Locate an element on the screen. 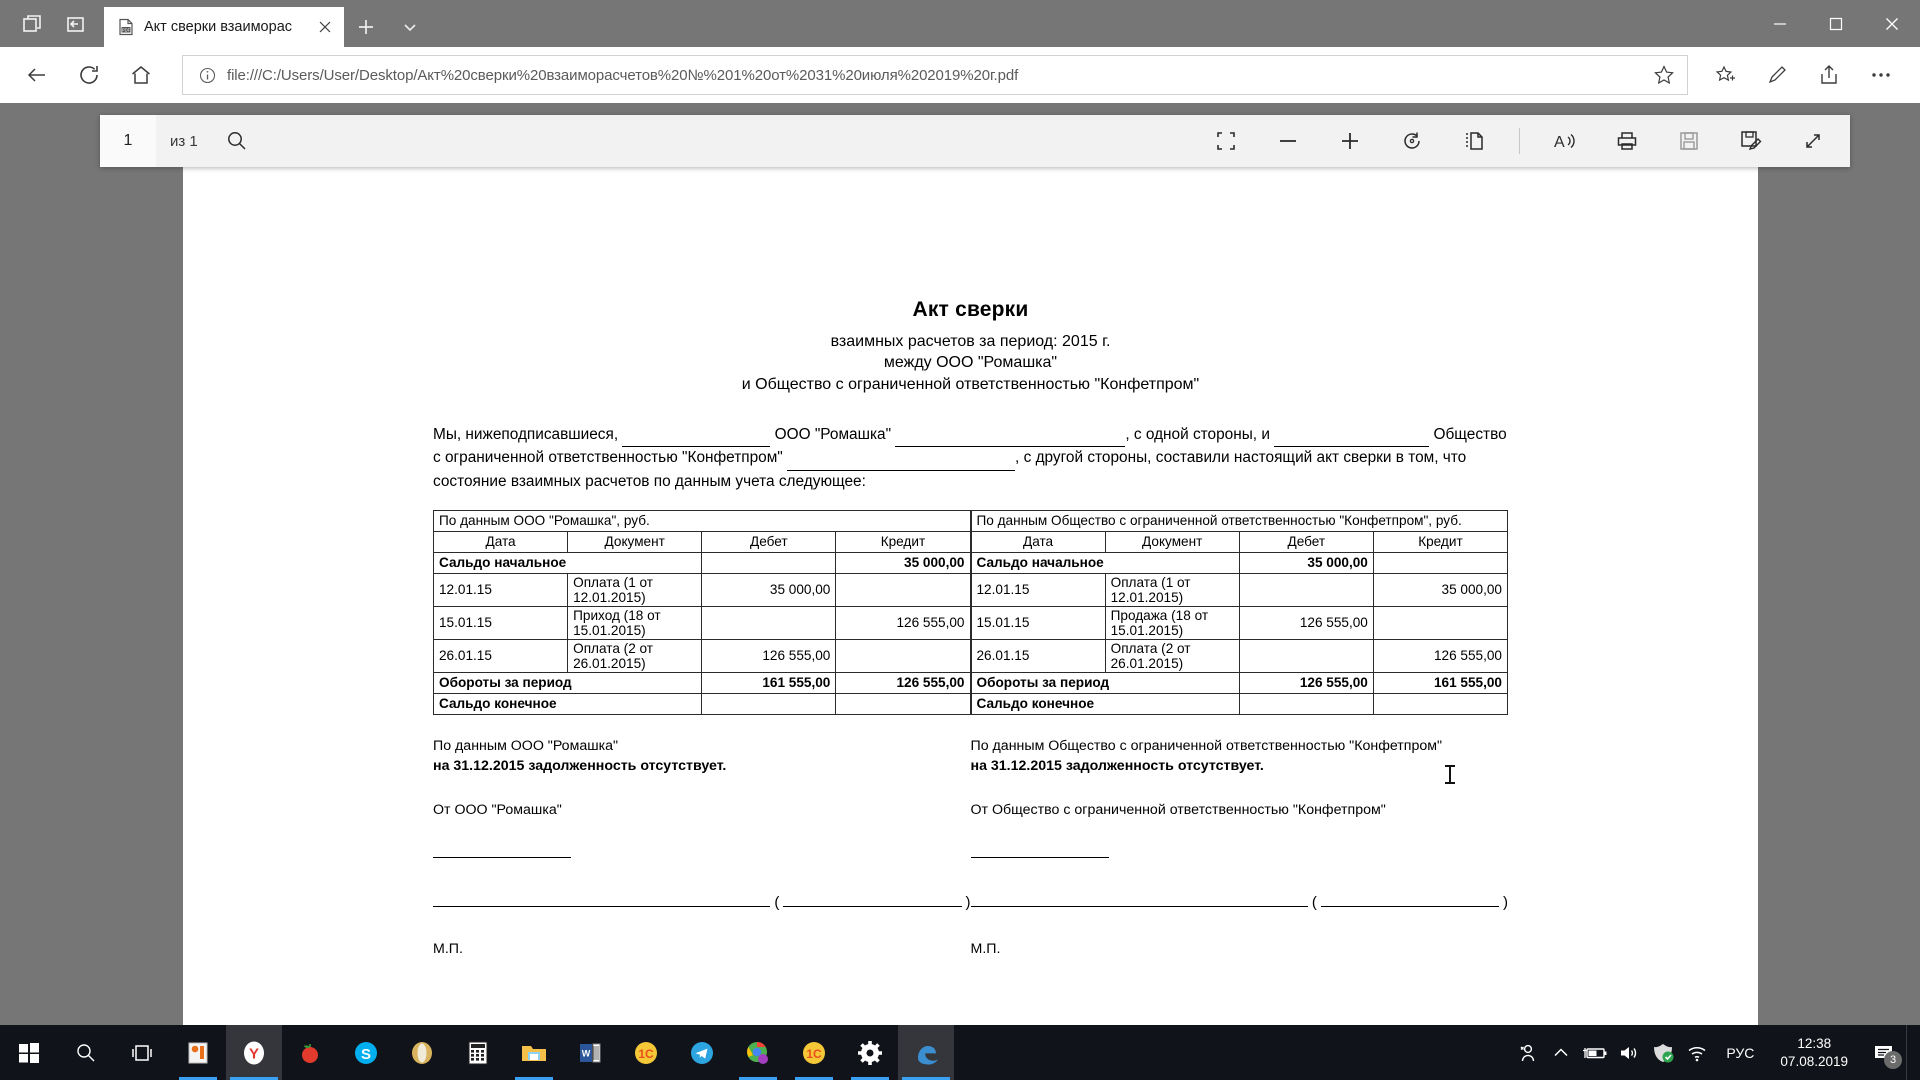 This screenshot has height=1080, width=1920. right-row-0-doc: Сальдо начальное is located at coordinates (1105, 562).